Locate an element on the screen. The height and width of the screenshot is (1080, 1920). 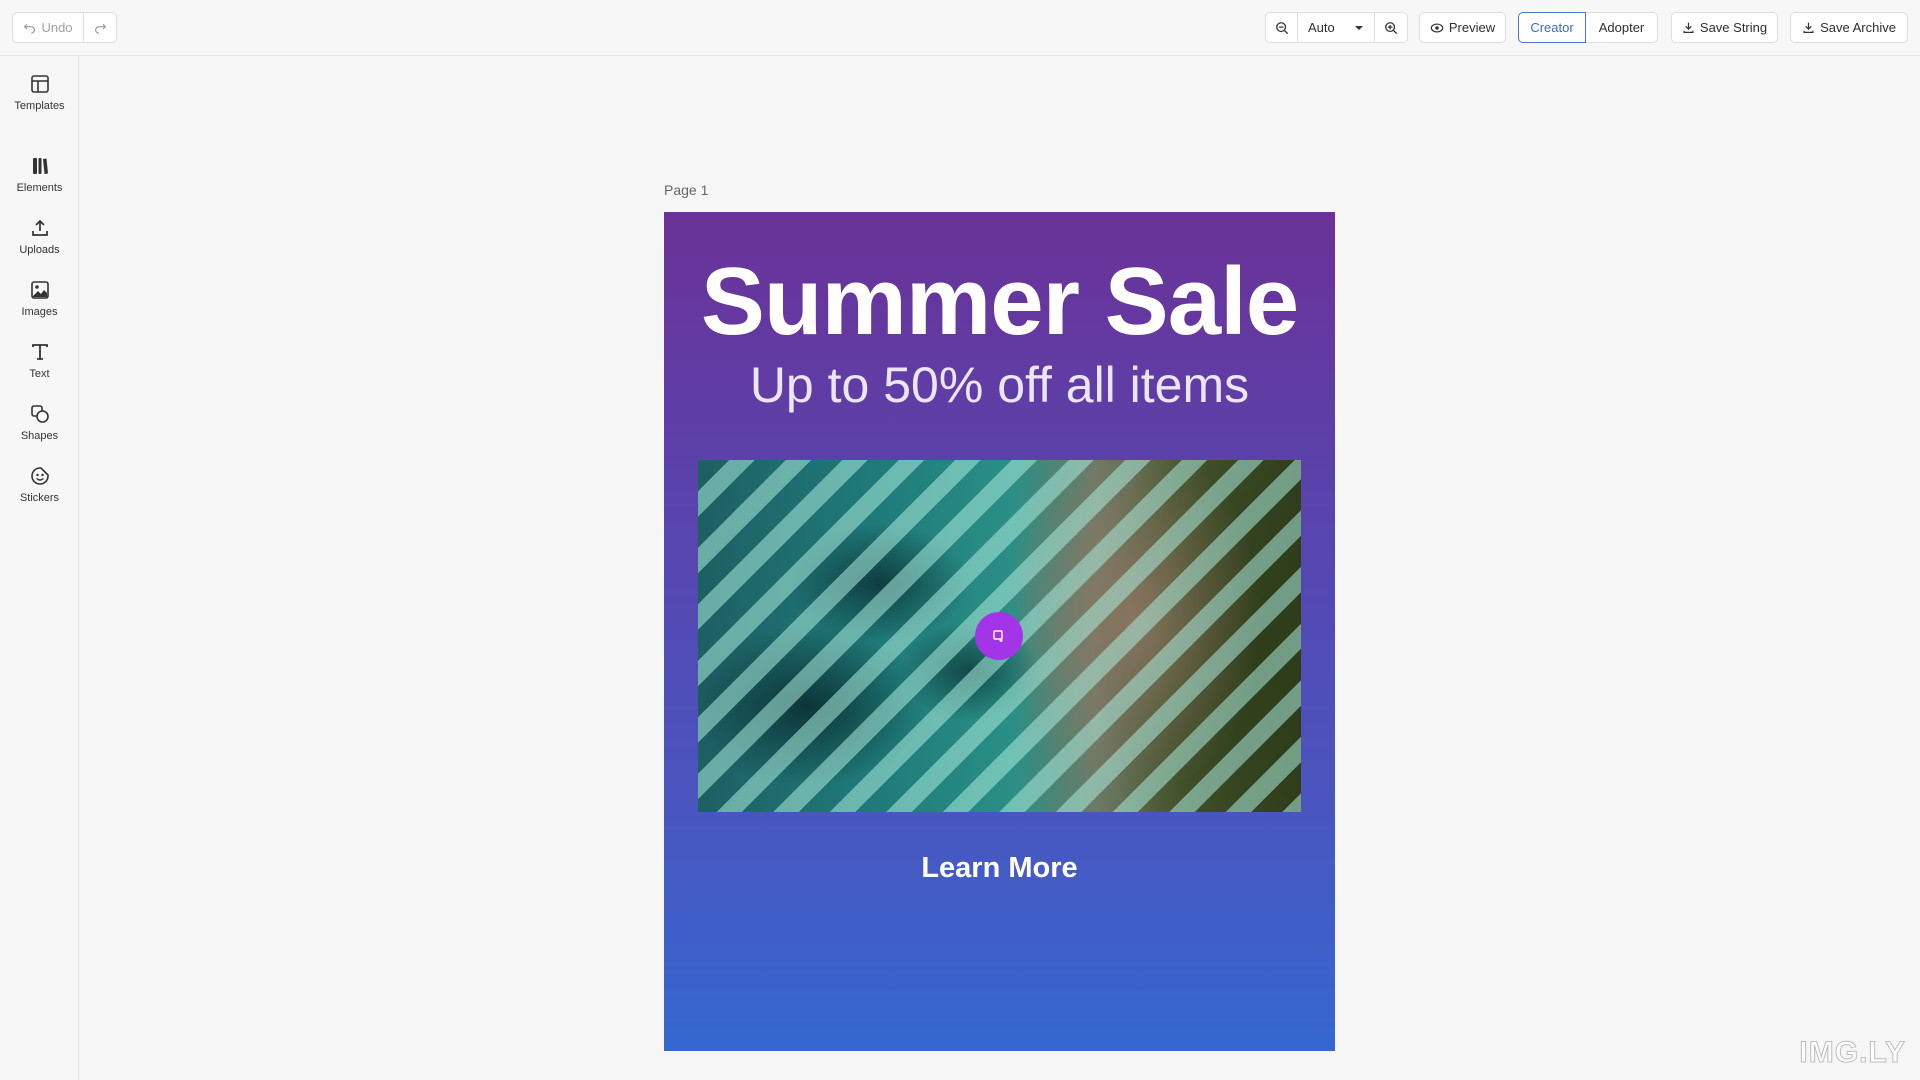
zoom-in-button is located at coordinates (1391, 27).